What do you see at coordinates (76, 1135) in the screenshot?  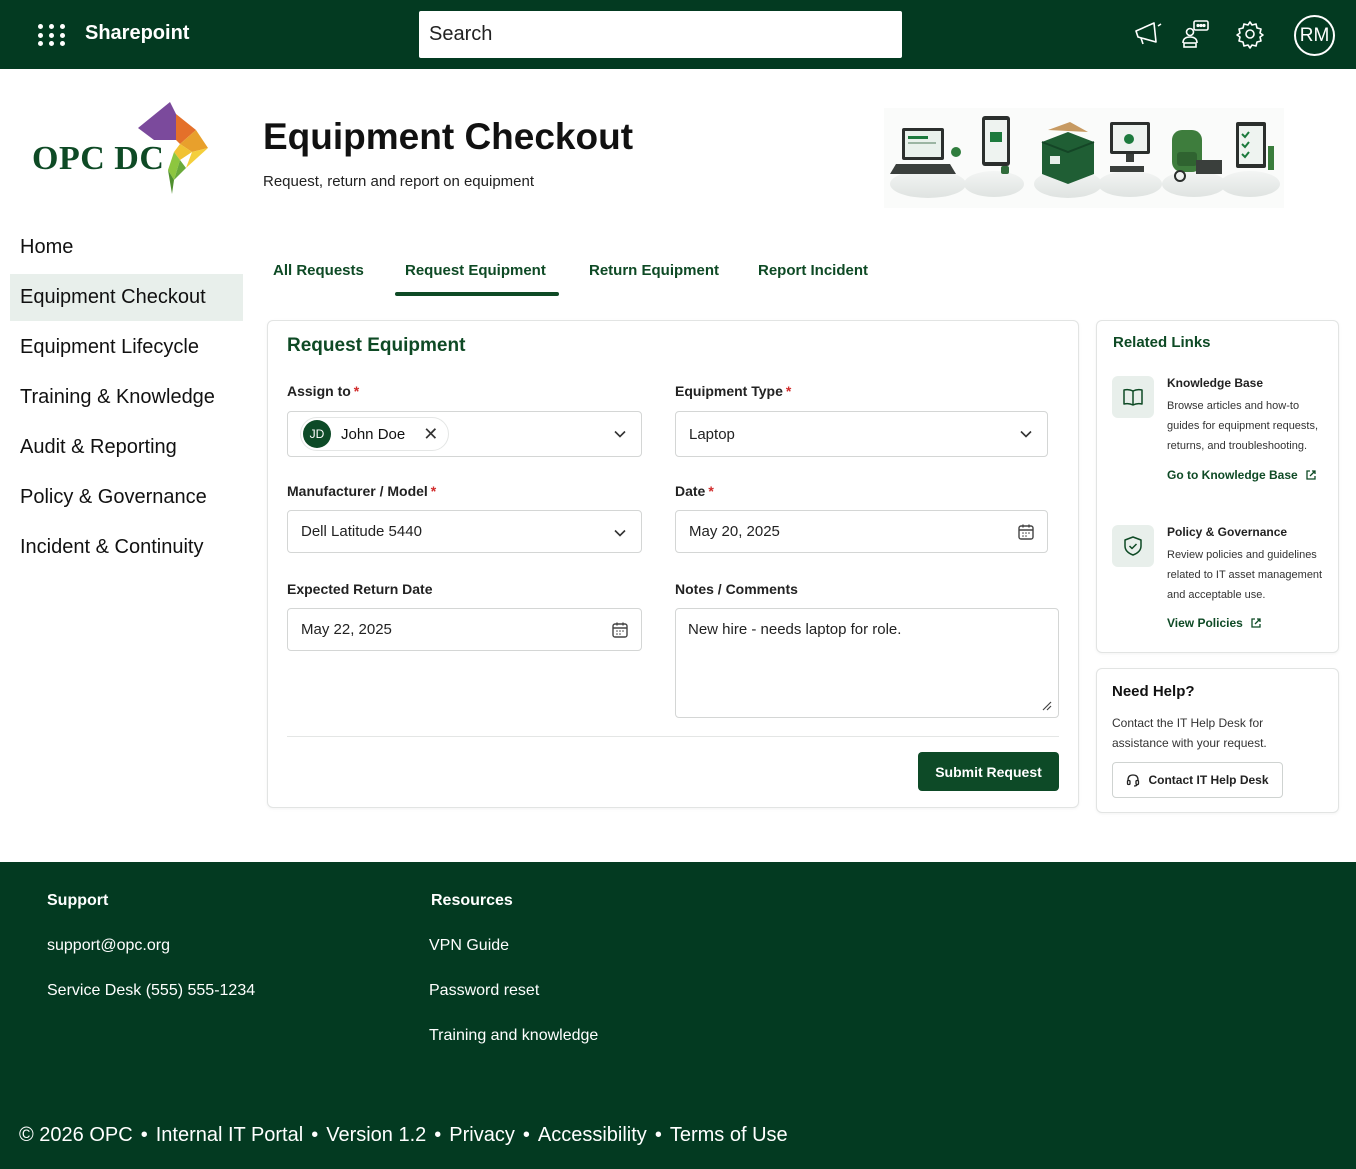 I see `copyright: © 2026 OPC` at bounding box center [76, 1135].